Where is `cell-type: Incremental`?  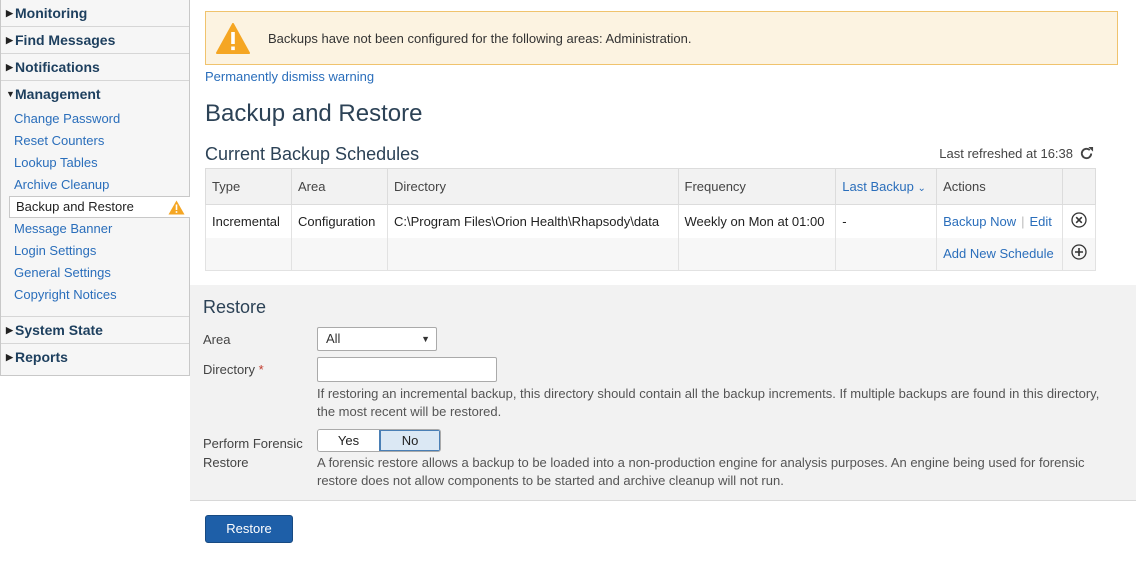 cell-type: Incremental is located at coordinates (248, 221).